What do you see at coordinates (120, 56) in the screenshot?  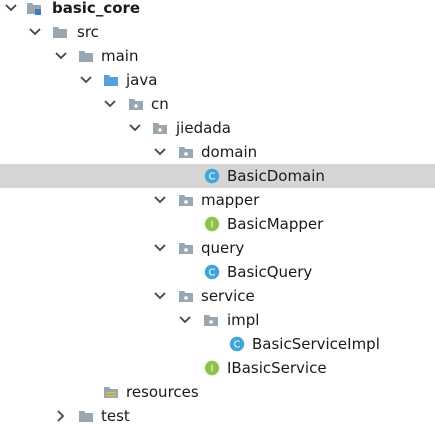 I see `tree-item-label: main` at bounding box center [120, 56].